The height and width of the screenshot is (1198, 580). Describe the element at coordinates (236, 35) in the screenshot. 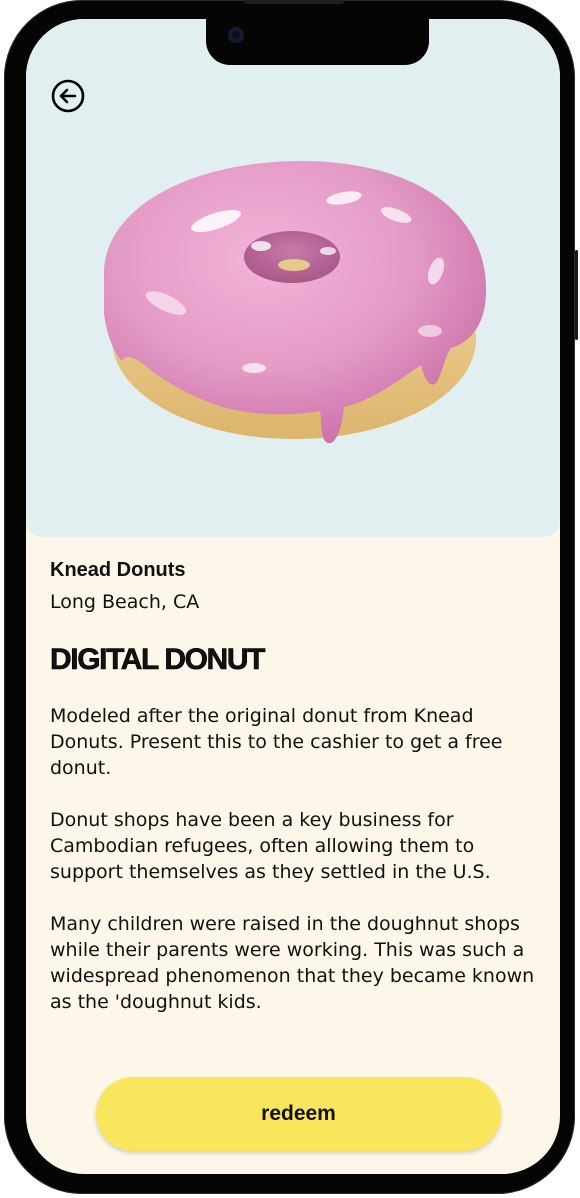

I see `front-camera` at that location.